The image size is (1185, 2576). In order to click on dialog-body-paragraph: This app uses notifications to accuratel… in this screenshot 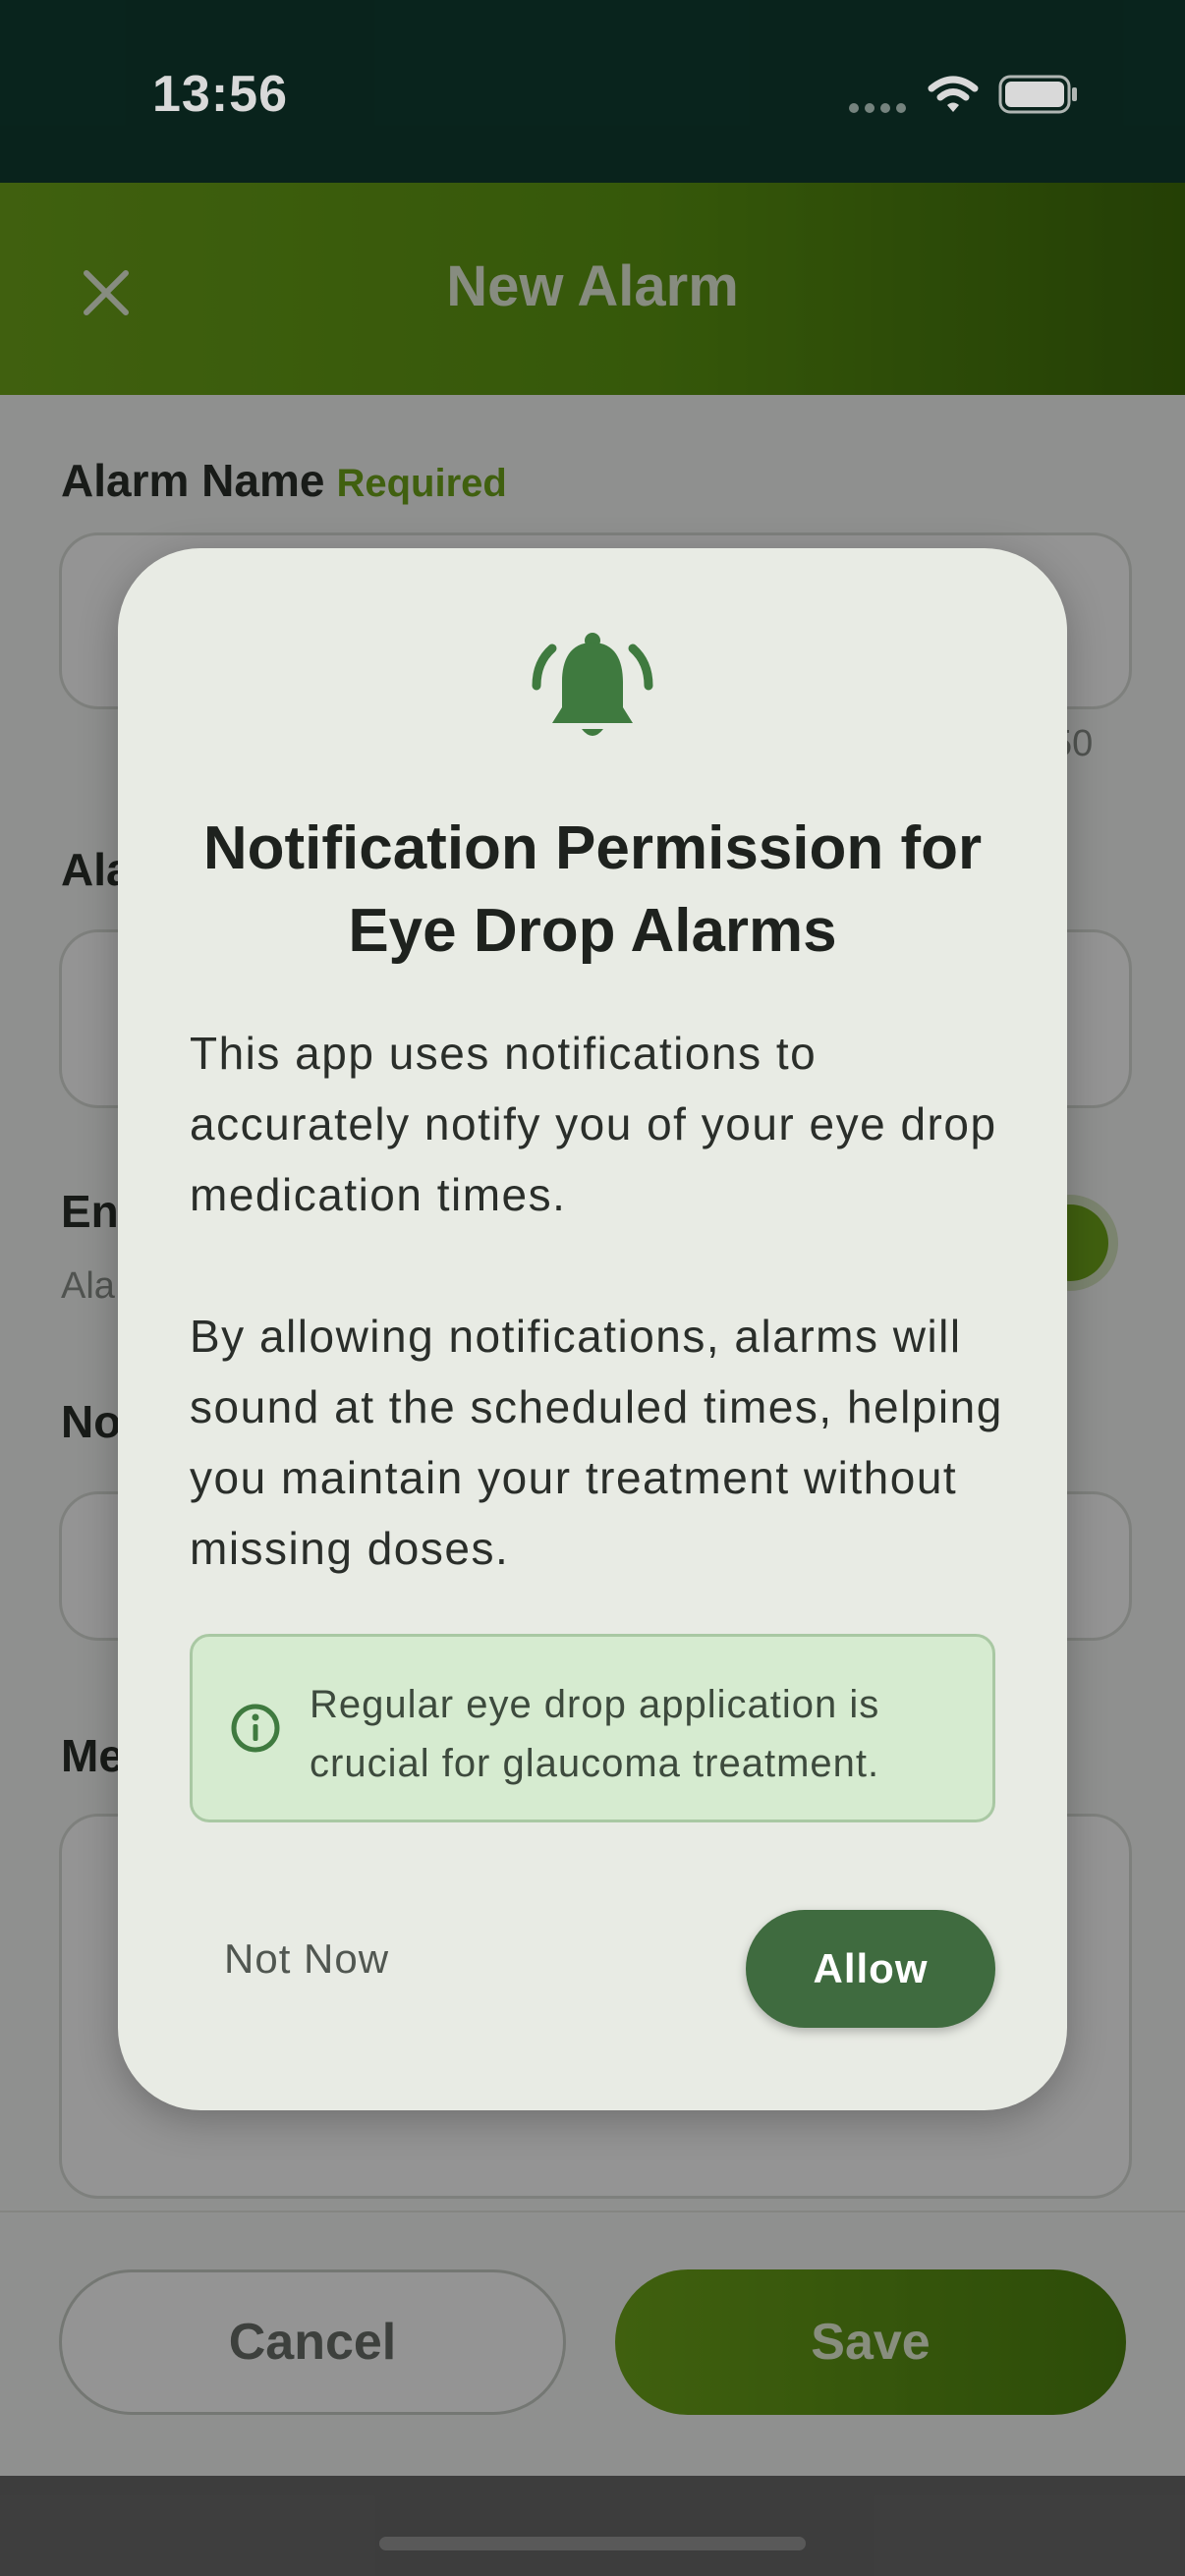, I will do `click(594, 1124)`.